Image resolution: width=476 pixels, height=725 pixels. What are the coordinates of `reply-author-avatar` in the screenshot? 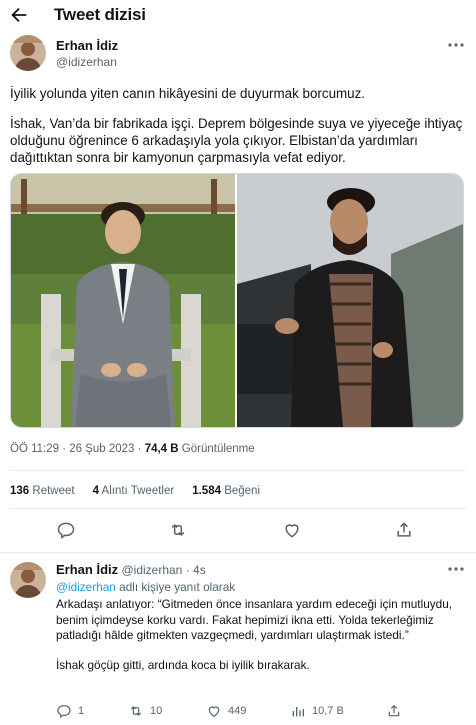 It's located at (28, 580).